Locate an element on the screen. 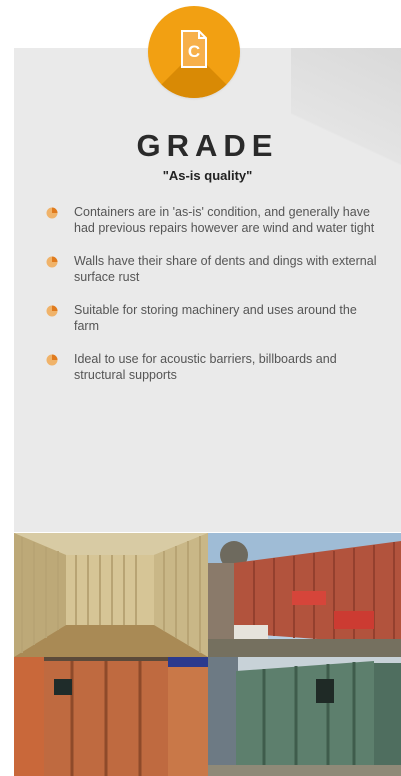 The image size is (401, 776). badge-letter: C is located at coordinates (194, 51).